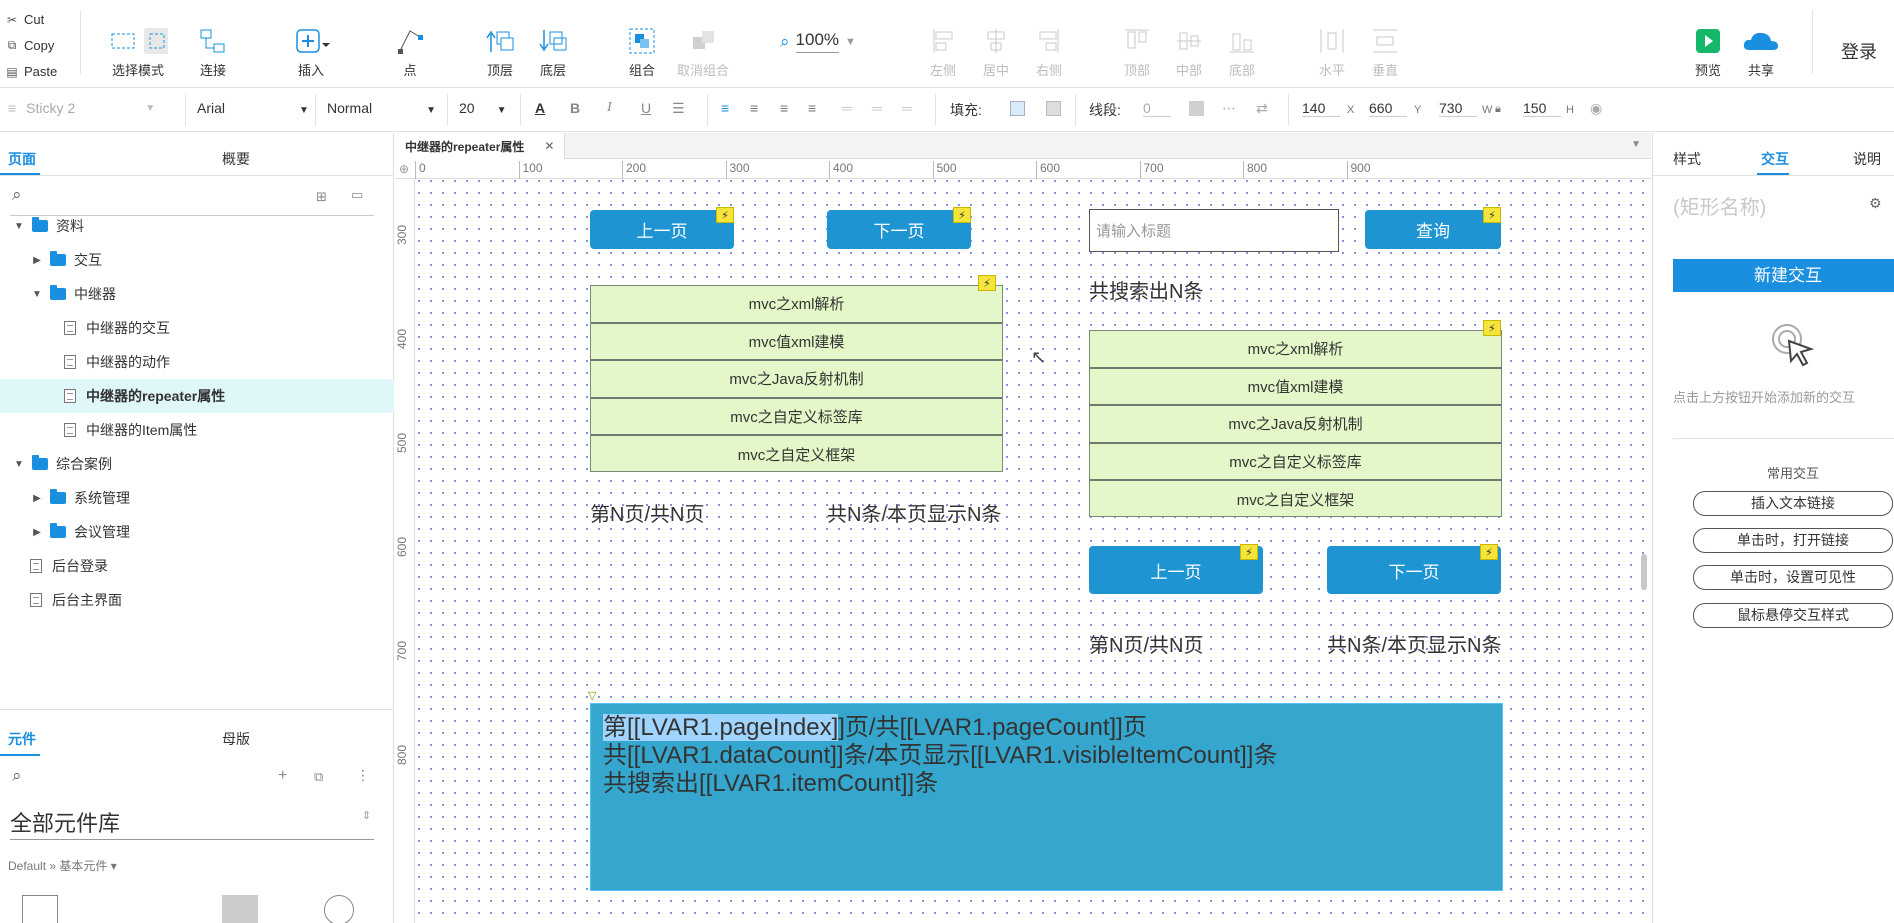  What do you see at coordinates (17, 776) in the screenshot?
I see `search-icon: ⌕` at bounding box center [17, 776].